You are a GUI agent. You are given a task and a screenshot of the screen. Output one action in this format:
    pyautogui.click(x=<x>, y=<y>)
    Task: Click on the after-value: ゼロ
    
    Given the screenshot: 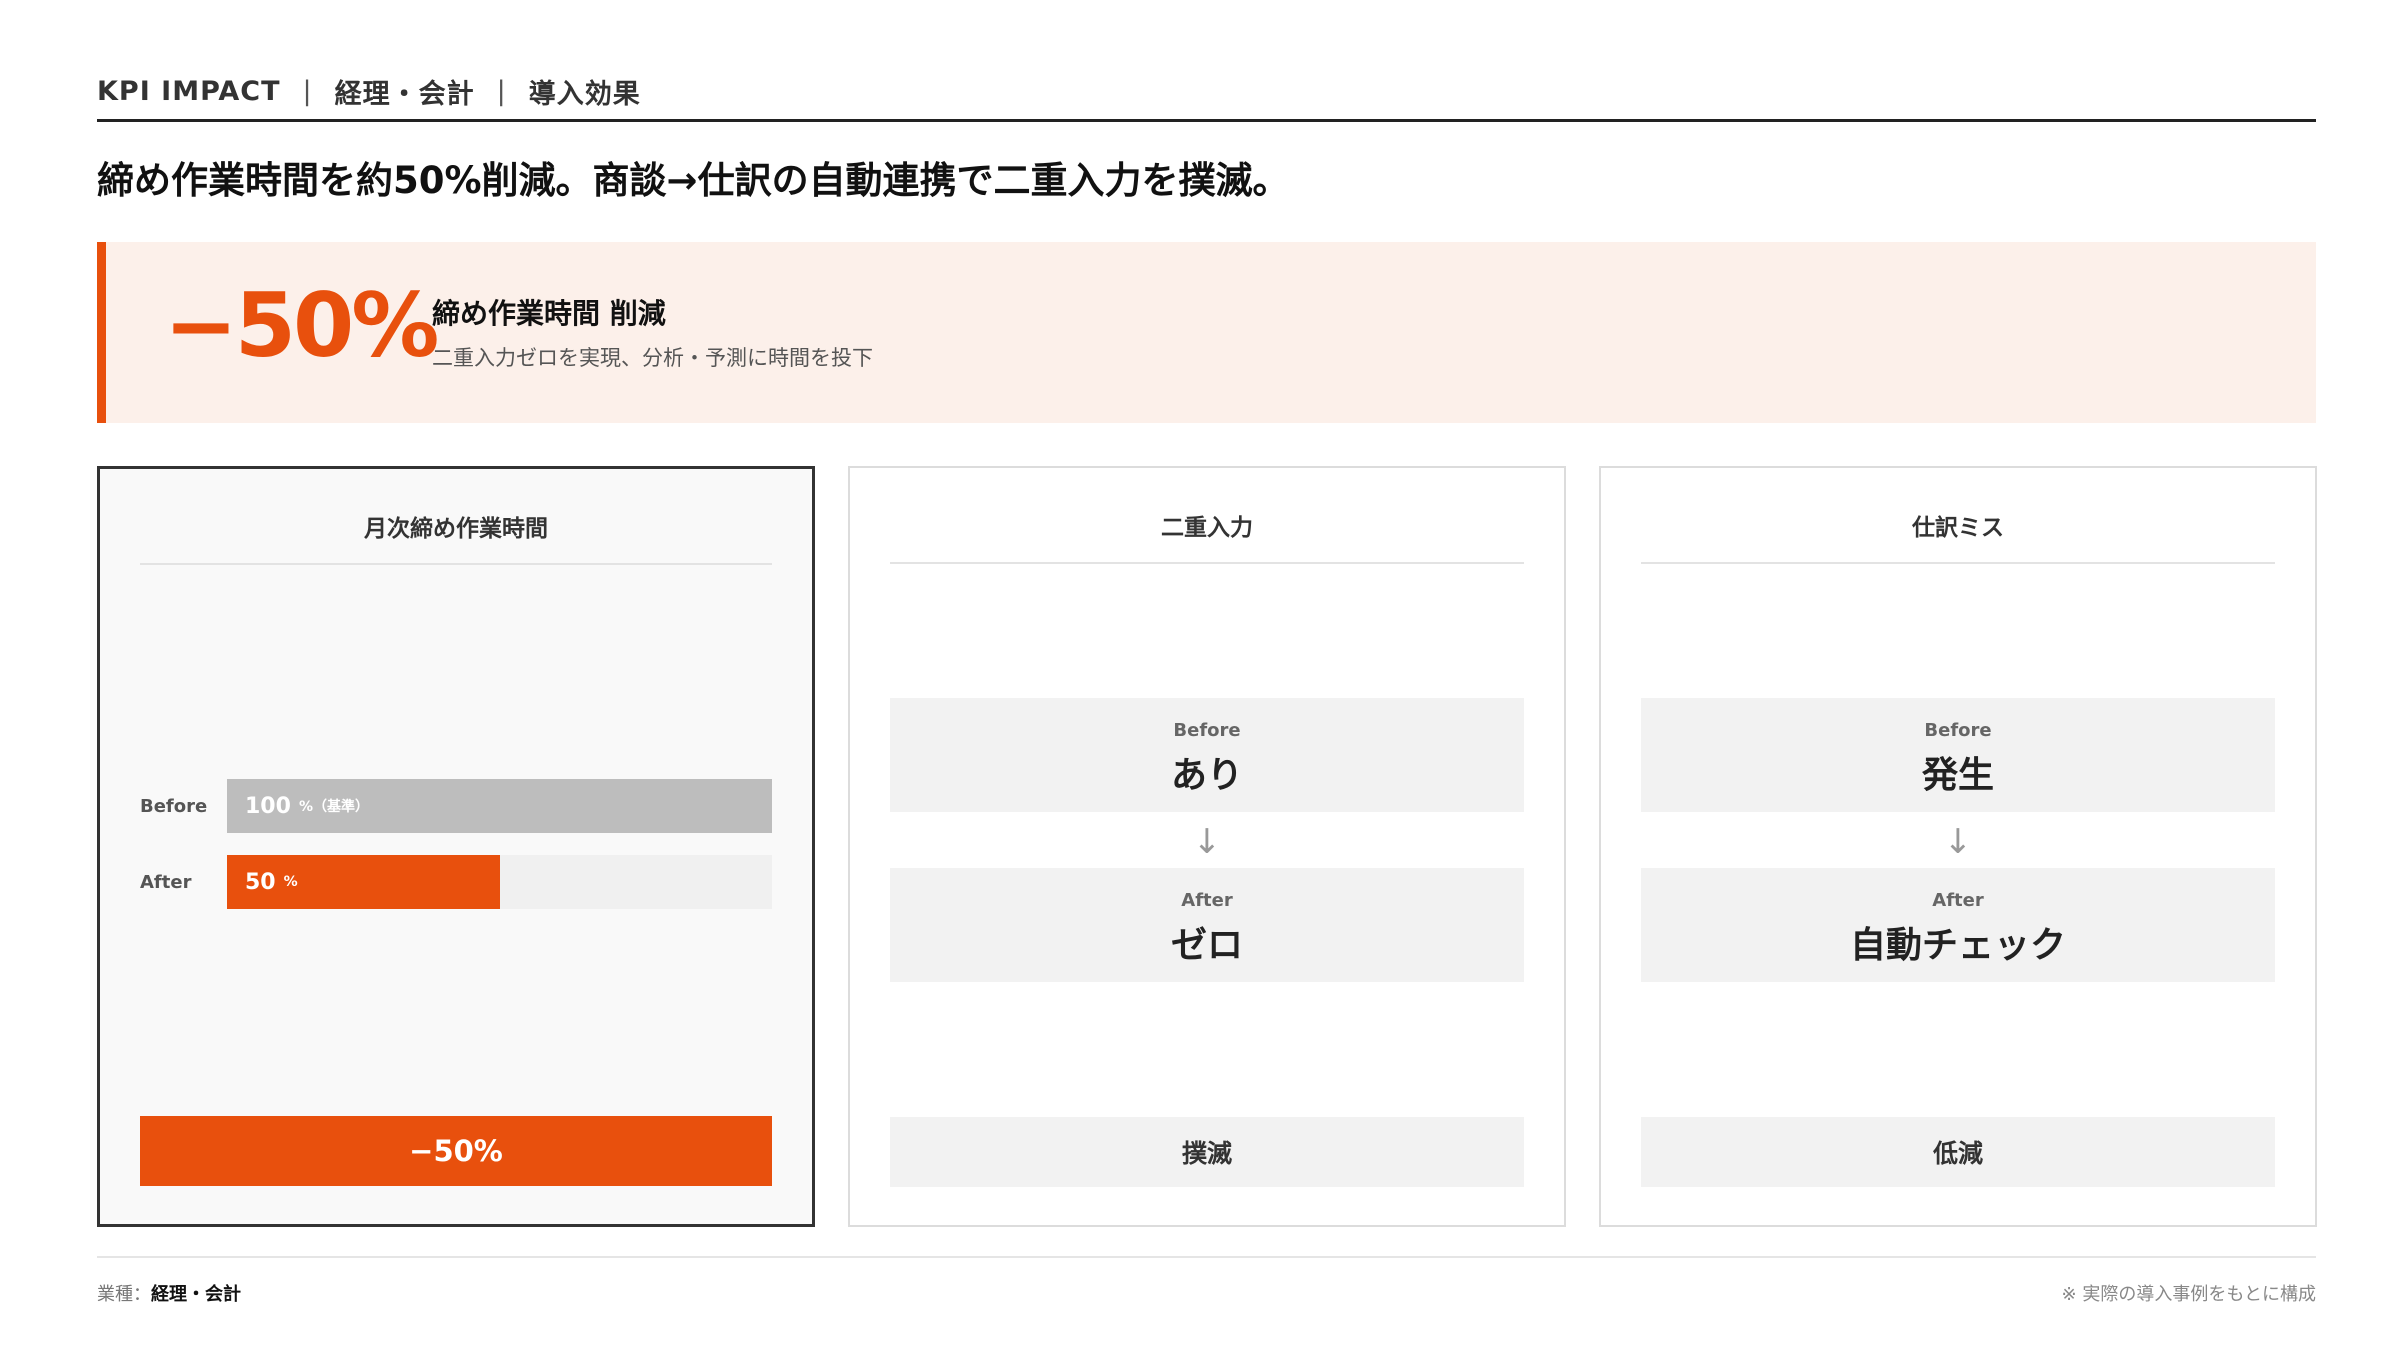 What is the action you would take?
    pyautogui.click(x=1206, y=945)
    